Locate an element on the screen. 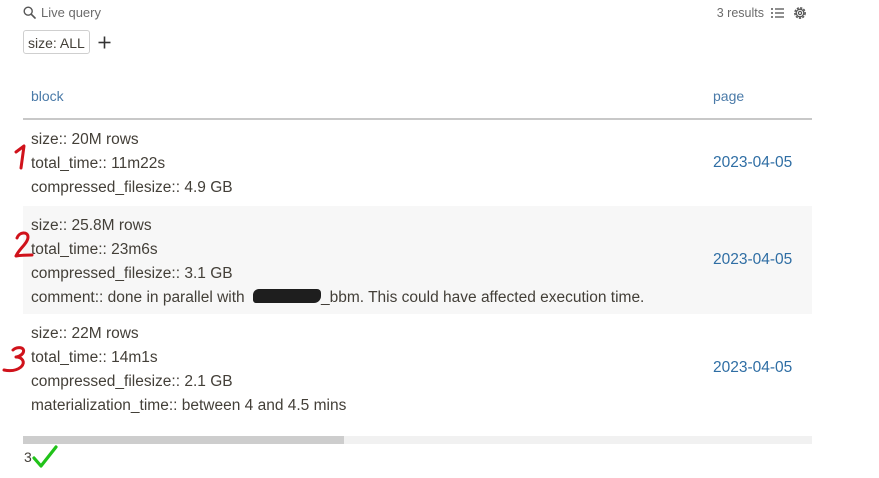 The image size is (879, 478). list-icon is located at coordinates (778, 13).